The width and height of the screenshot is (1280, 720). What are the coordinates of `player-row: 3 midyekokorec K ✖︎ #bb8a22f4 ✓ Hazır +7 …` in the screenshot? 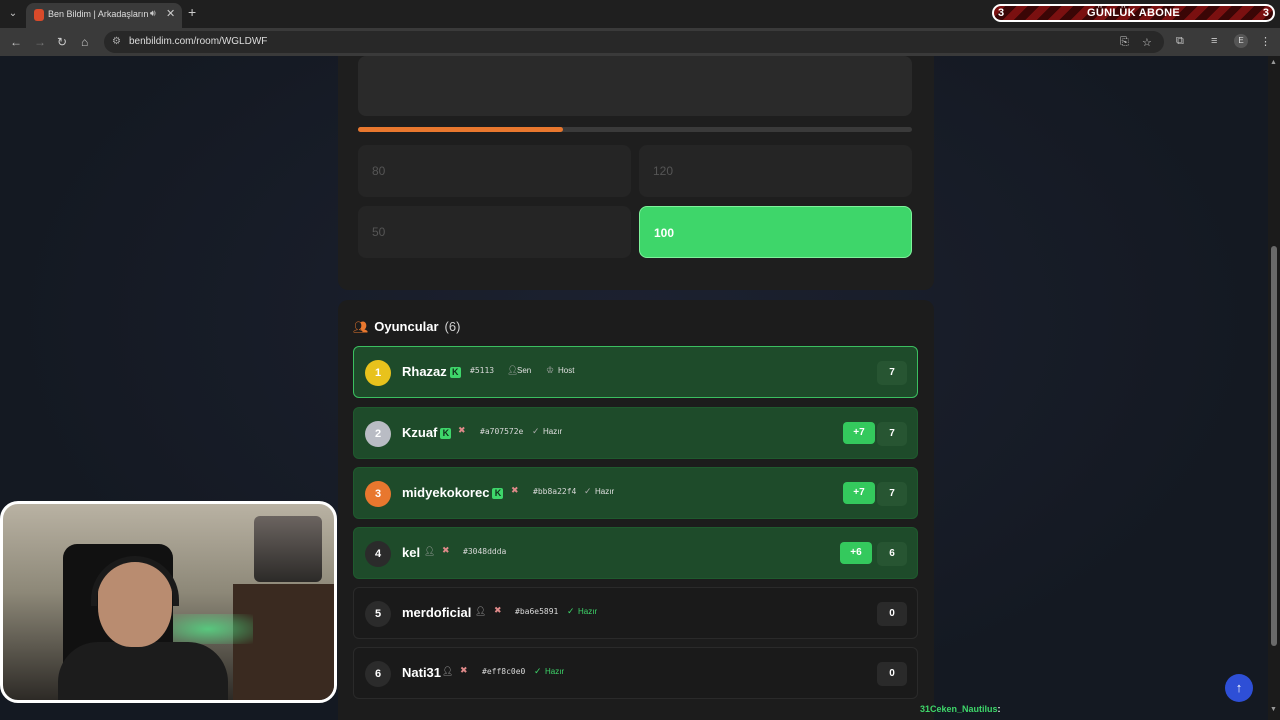 It's located at (635, 493).